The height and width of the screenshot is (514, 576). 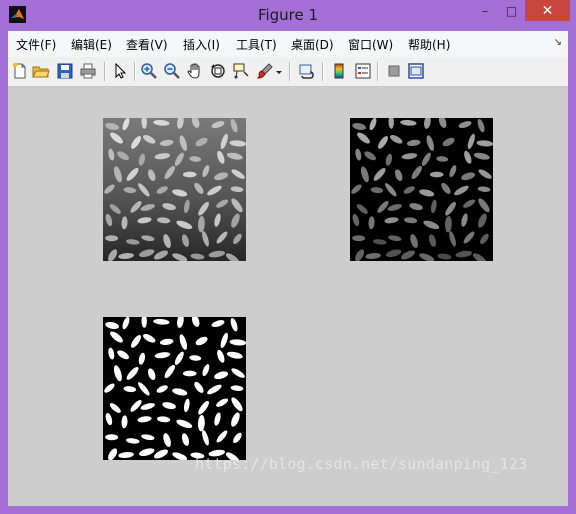 I want to click on maximize-icon: □, so click(x=511, y=10).